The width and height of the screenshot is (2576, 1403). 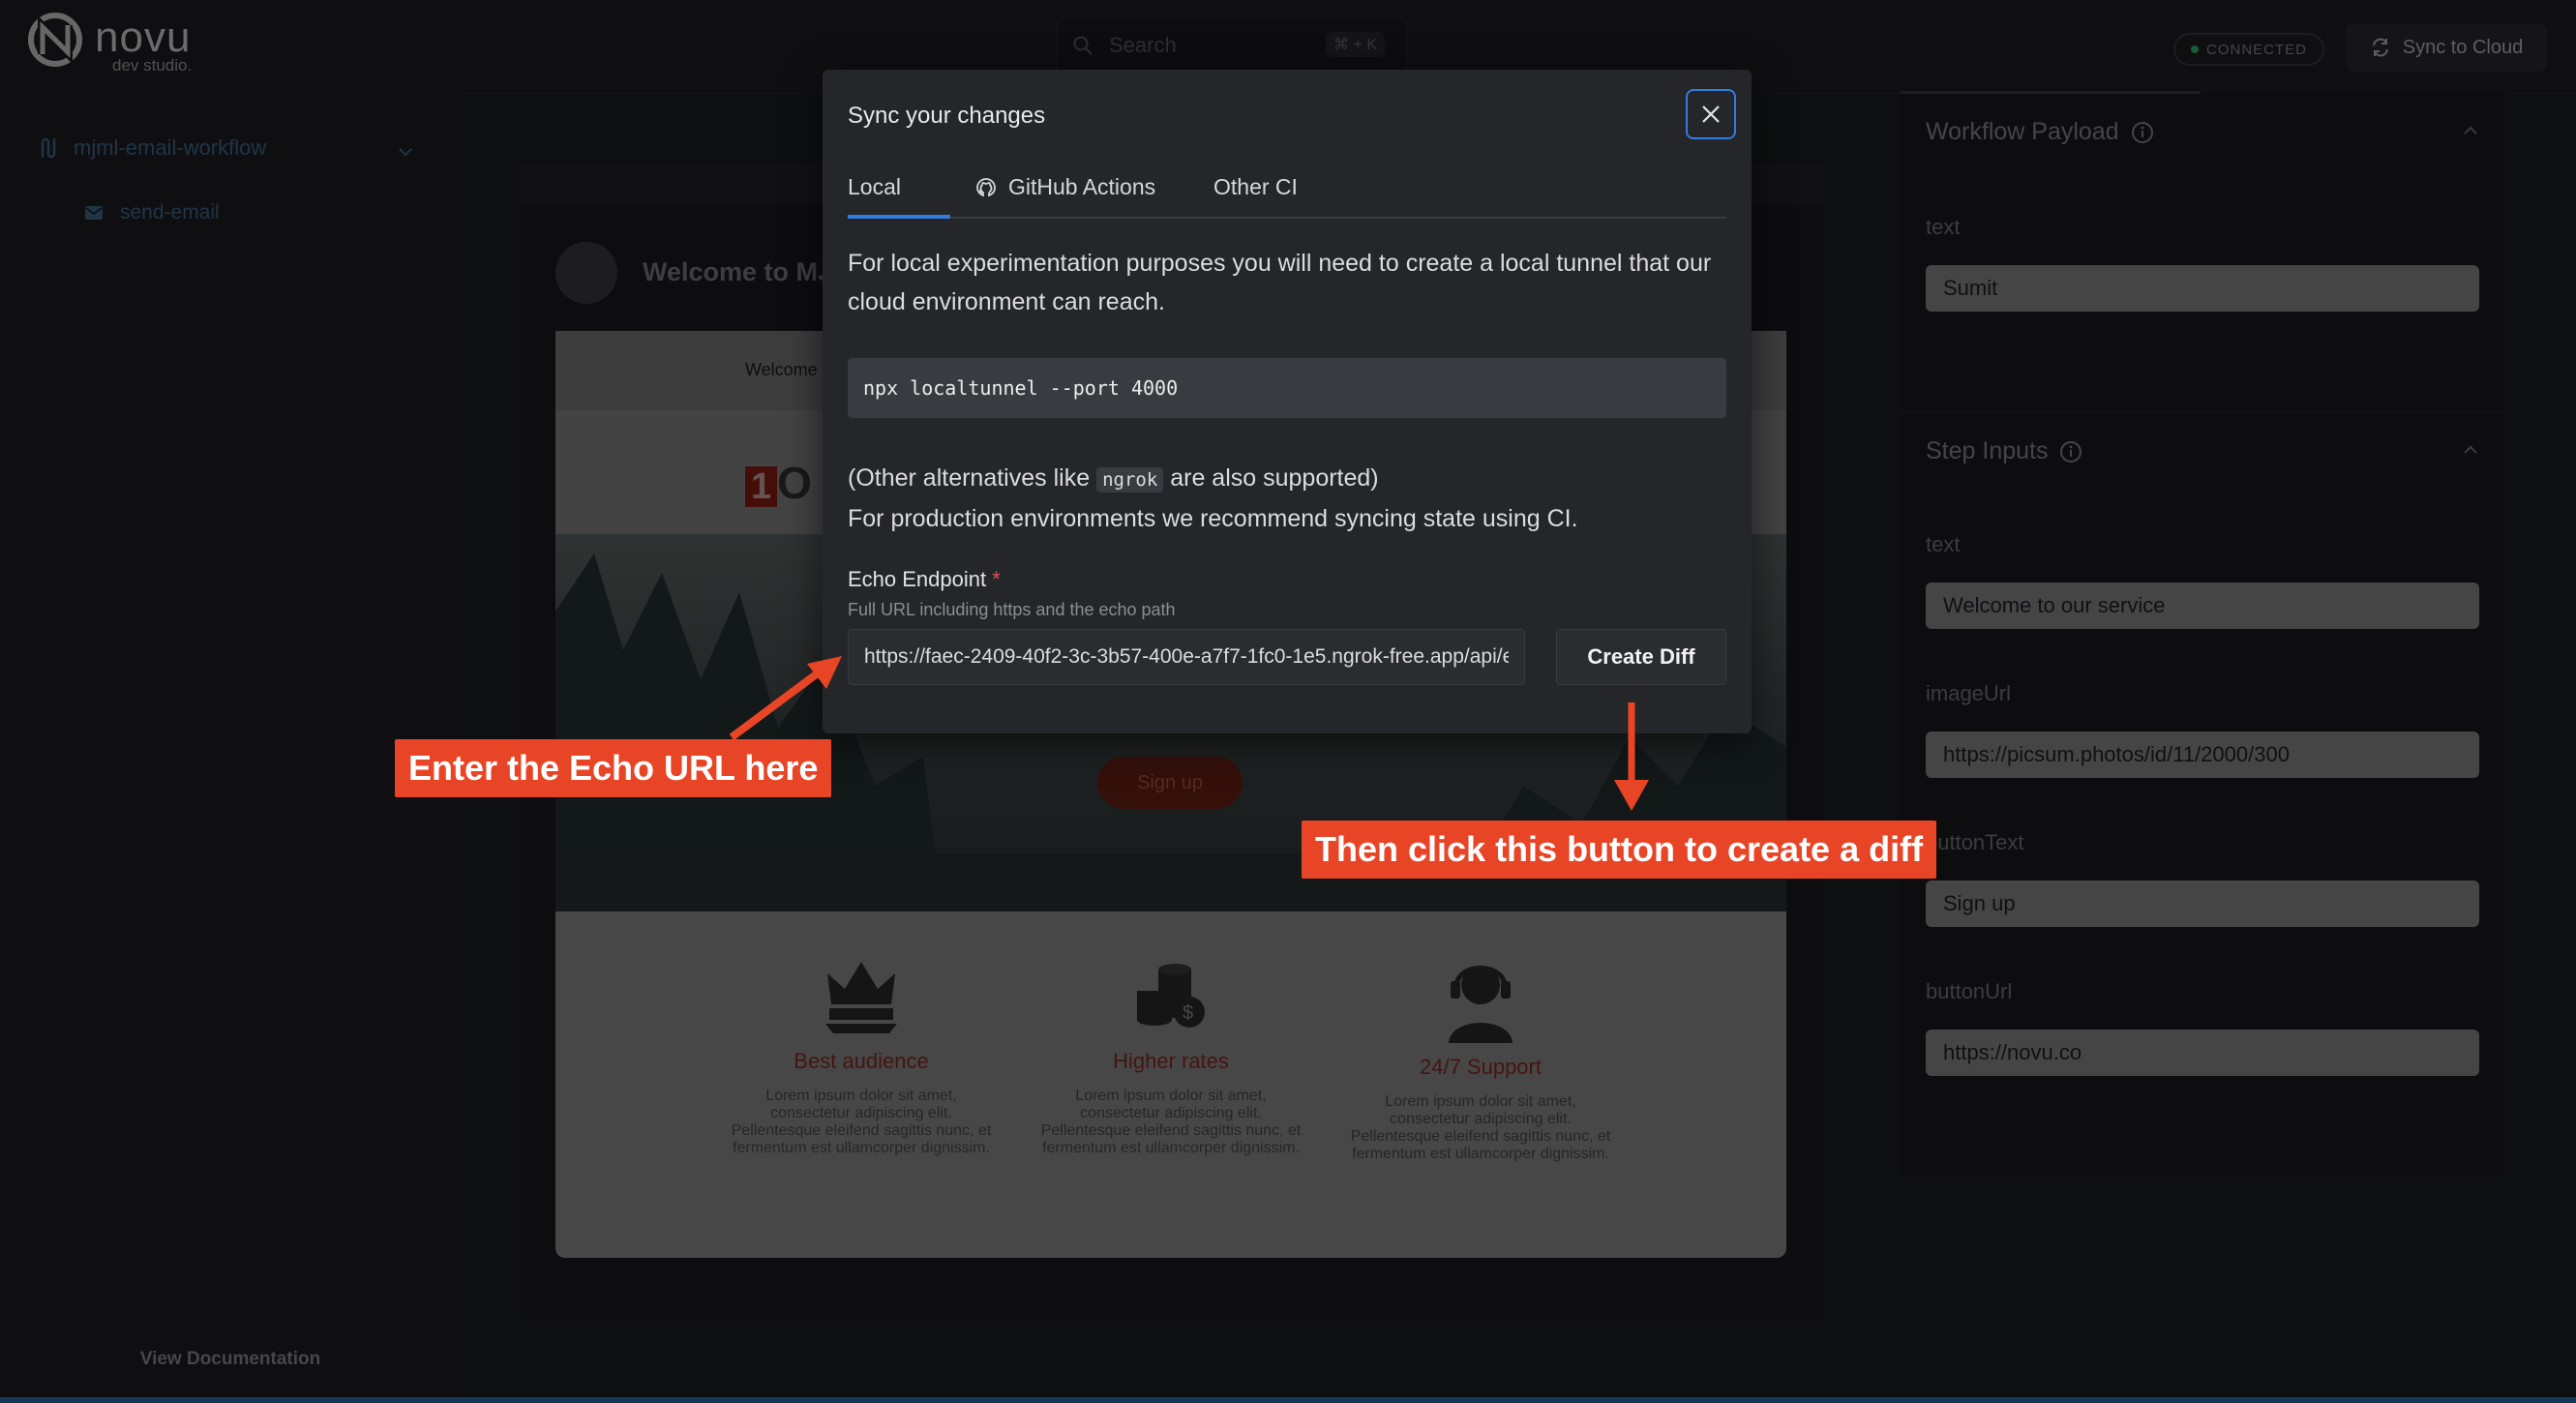 What do you see at coordinates (986, 186) in the screenshot?
I see `github-icon` at bounding box center [986, 186].